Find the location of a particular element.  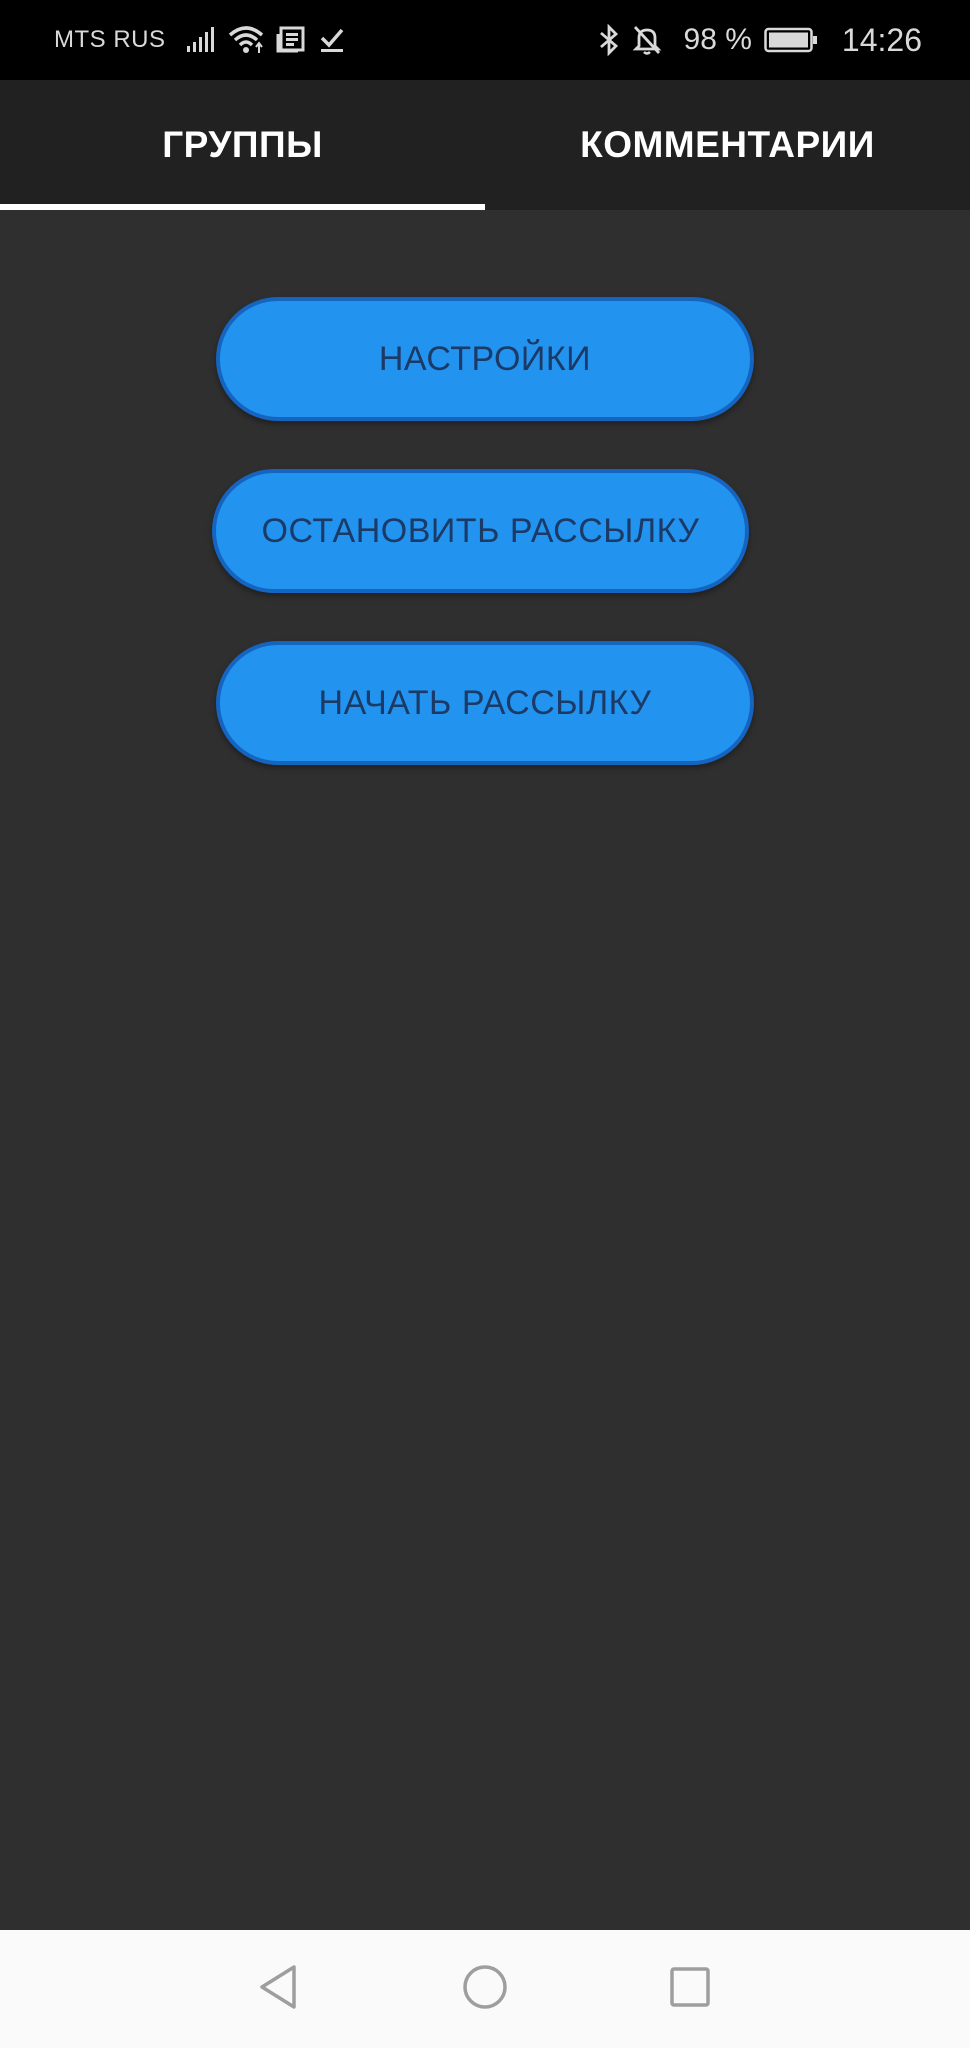

status-bar-right: 98 % 14:26 is located at coordinates (760, 40).